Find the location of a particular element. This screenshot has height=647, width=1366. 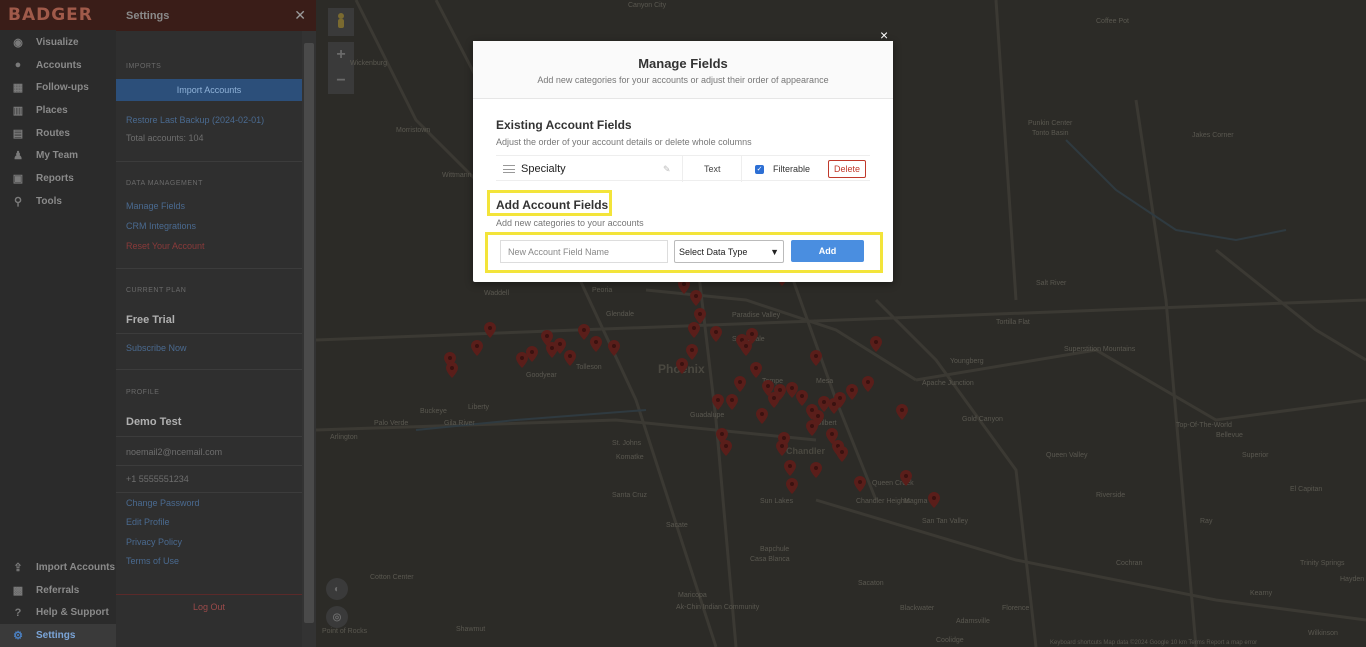

nav-my-team: ♟ My Team is located at coordinates (58, 155).